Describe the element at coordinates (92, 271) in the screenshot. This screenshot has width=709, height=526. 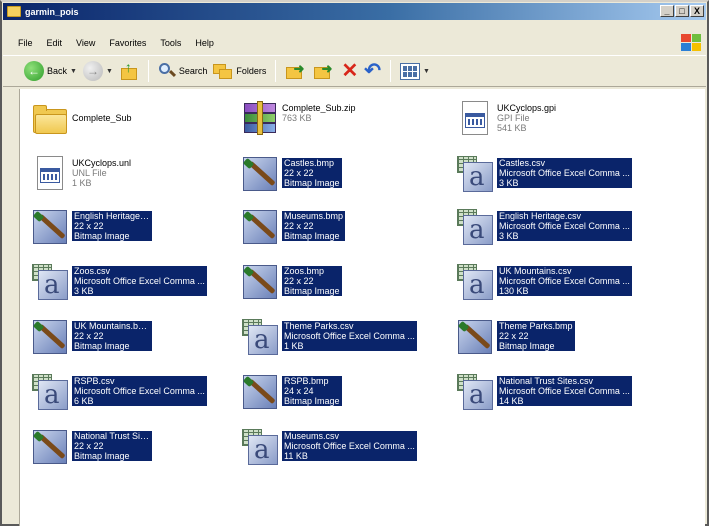
I see `file-name: Zoos.csv` at that location.